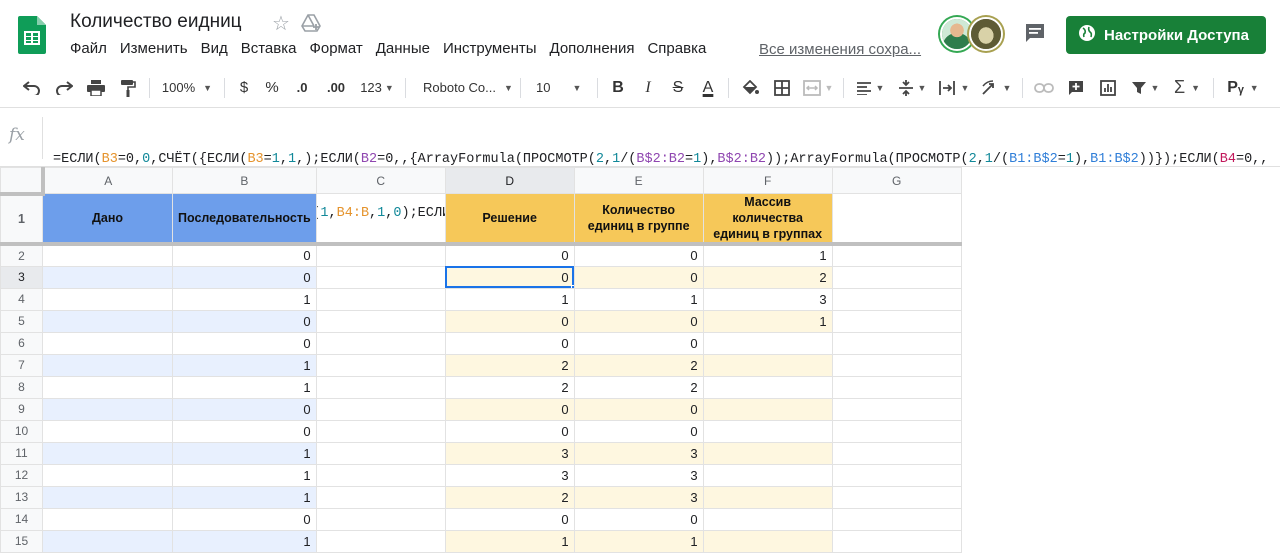  I want to click on font-size-select: 10 ▼, so click(559, 88).